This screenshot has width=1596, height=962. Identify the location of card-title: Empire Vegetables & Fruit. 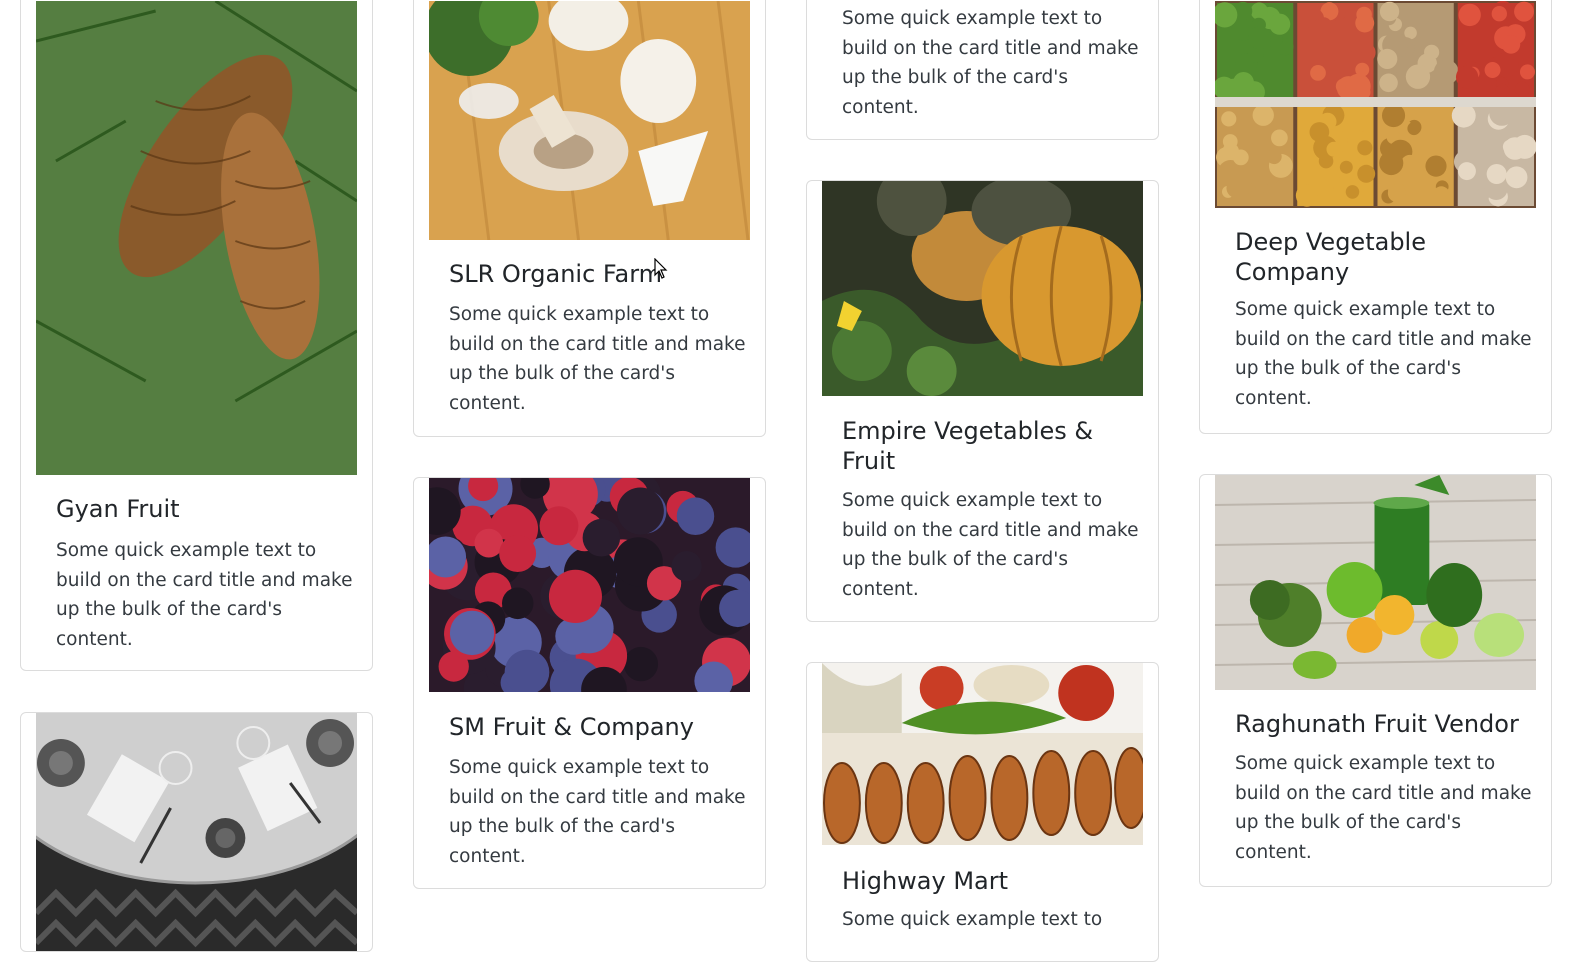
(968, 446).